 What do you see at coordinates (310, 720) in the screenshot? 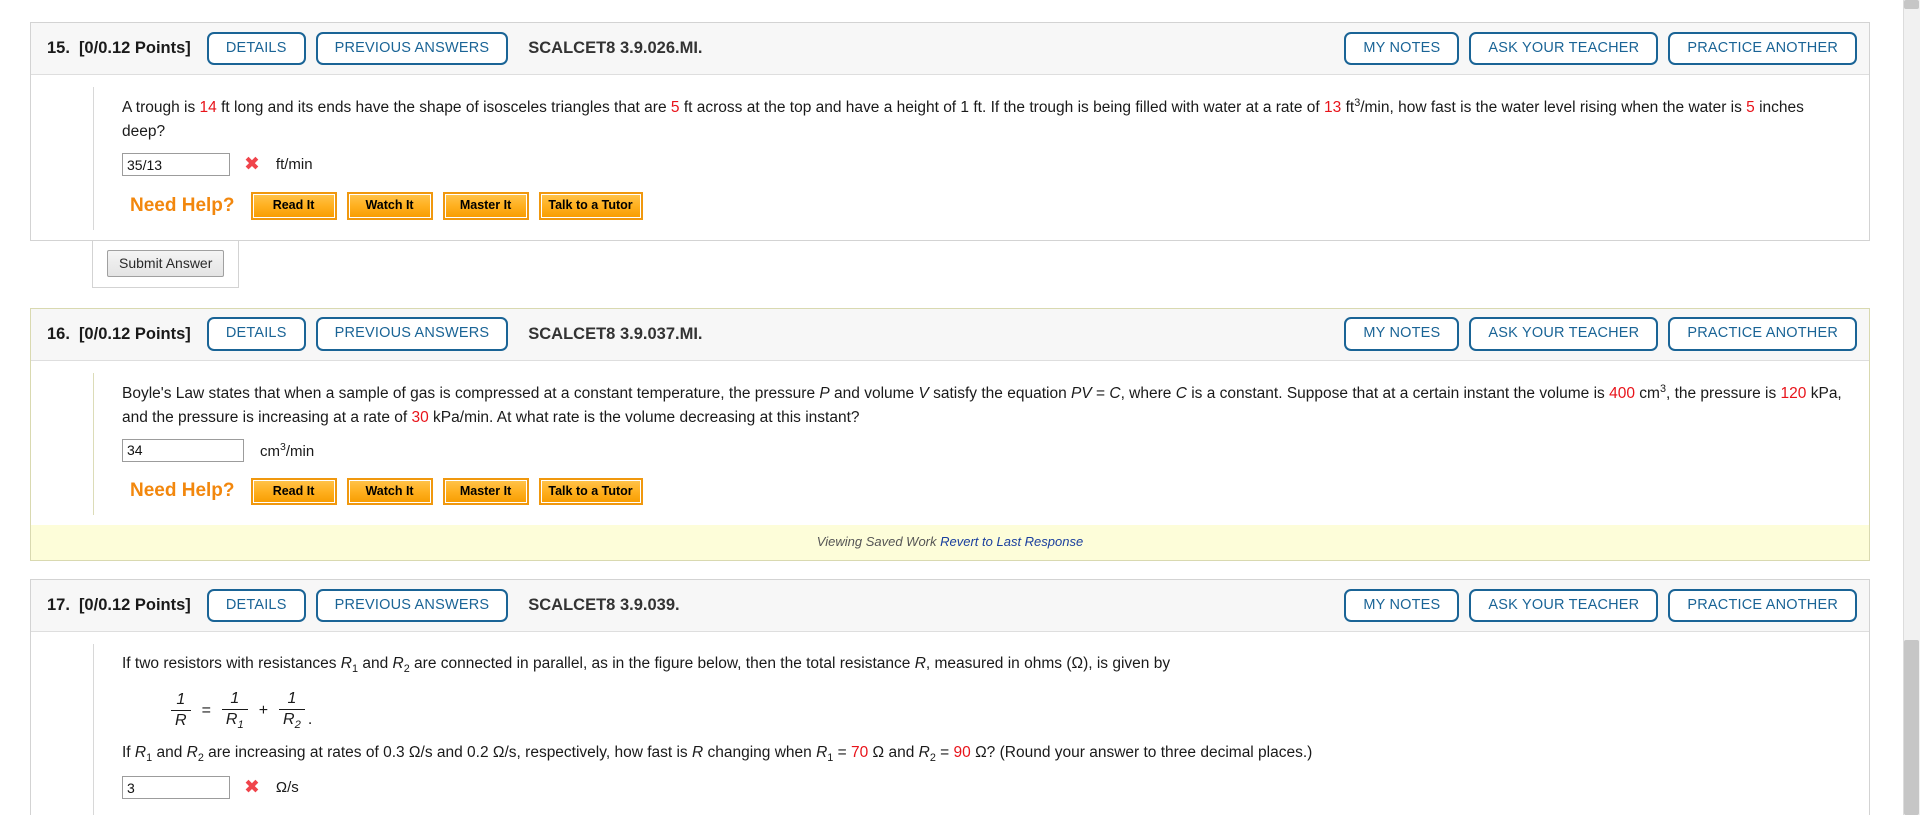
I see `equation-period: .` at bounding box center [310, 720].